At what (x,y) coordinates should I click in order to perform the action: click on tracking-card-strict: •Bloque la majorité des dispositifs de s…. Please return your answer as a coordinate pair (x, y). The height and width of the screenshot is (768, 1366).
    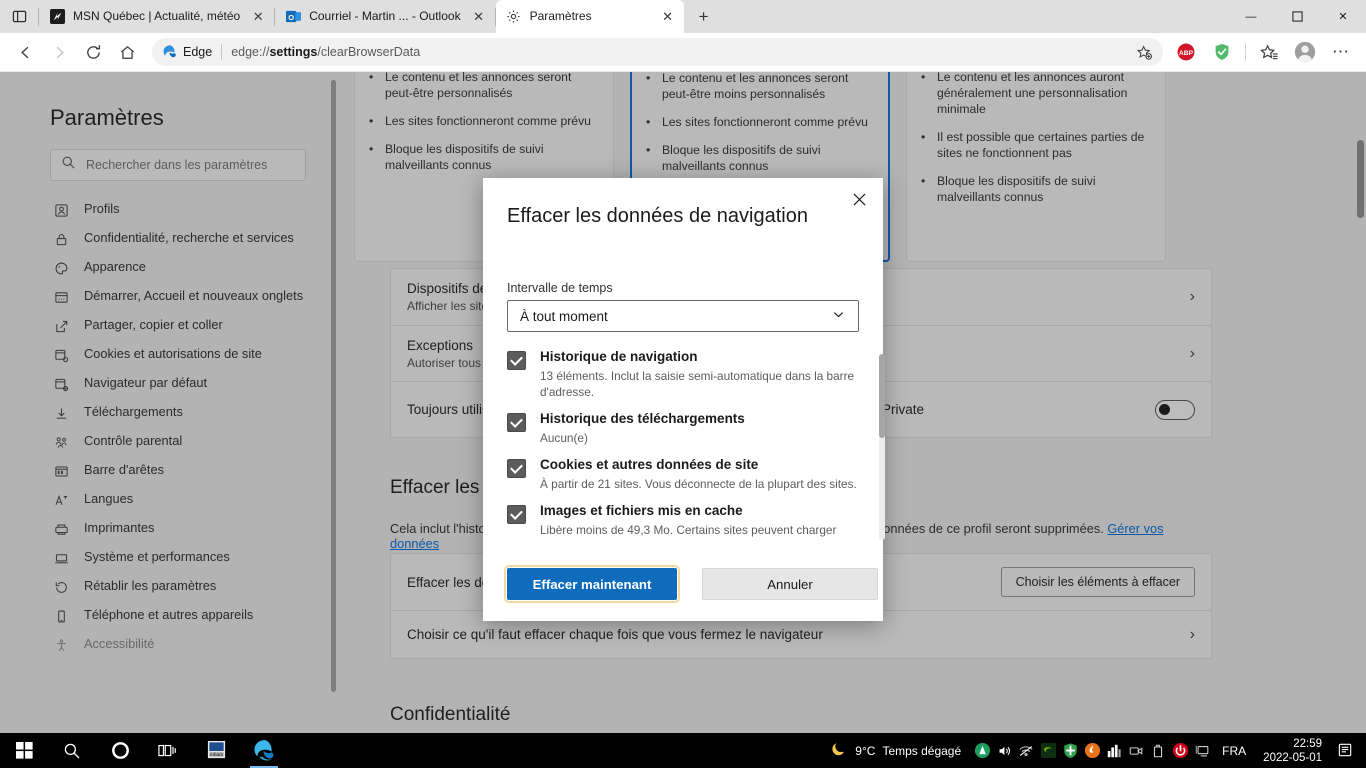
    Looking at the image, I should click on (1036, 167).